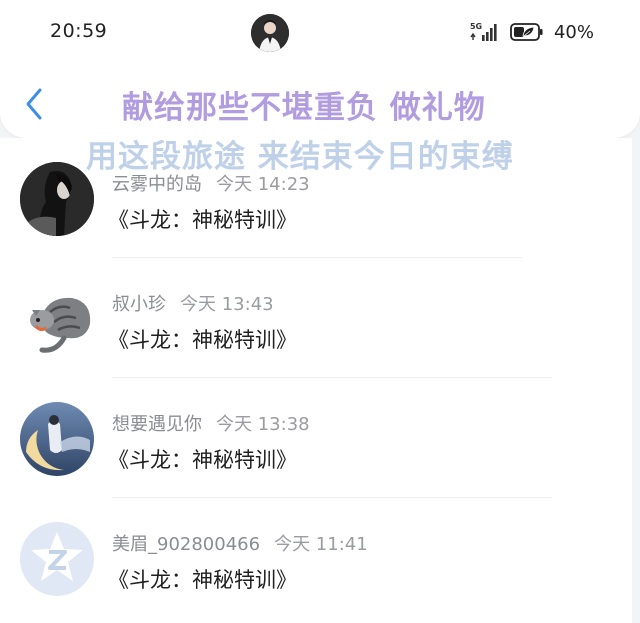 The image size is (640, 623). Describe the element at coordinates (263, 184) in the screenshot. I see `message-time: 今天 14:23` at that location.